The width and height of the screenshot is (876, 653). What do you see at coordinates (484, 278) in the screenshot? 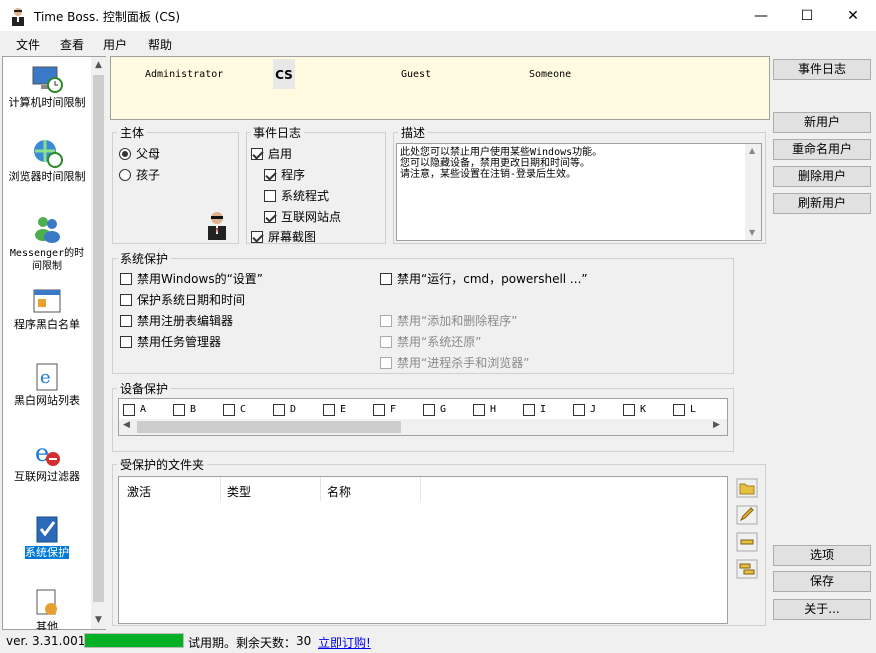
I see `checkbox-disable-run: 禁用“运行，cmd，powershell ...”` at bounding box center [484, 278].